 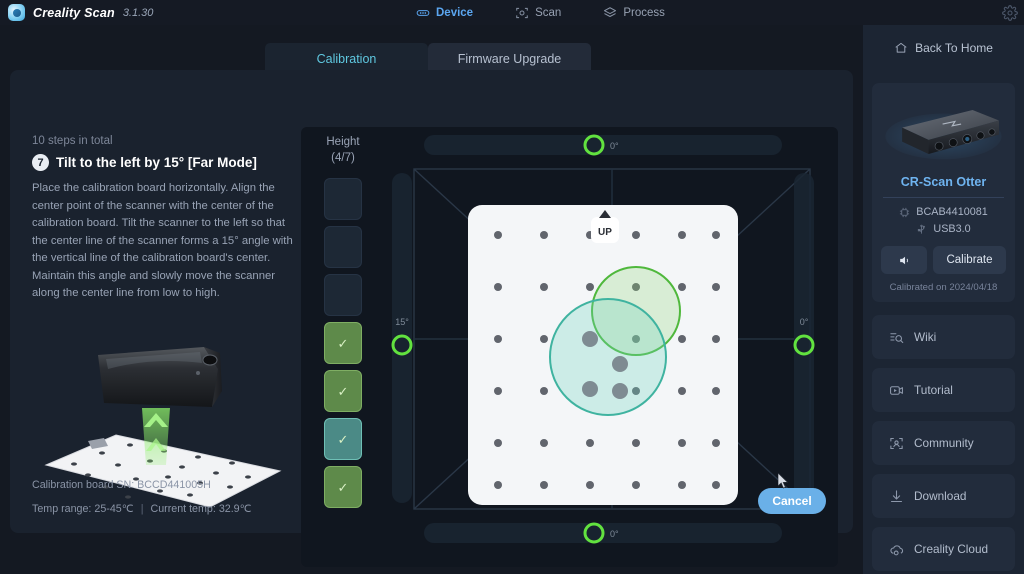 I want to click on back-to-home-button: Back To Home, so click(x=943, y=48).